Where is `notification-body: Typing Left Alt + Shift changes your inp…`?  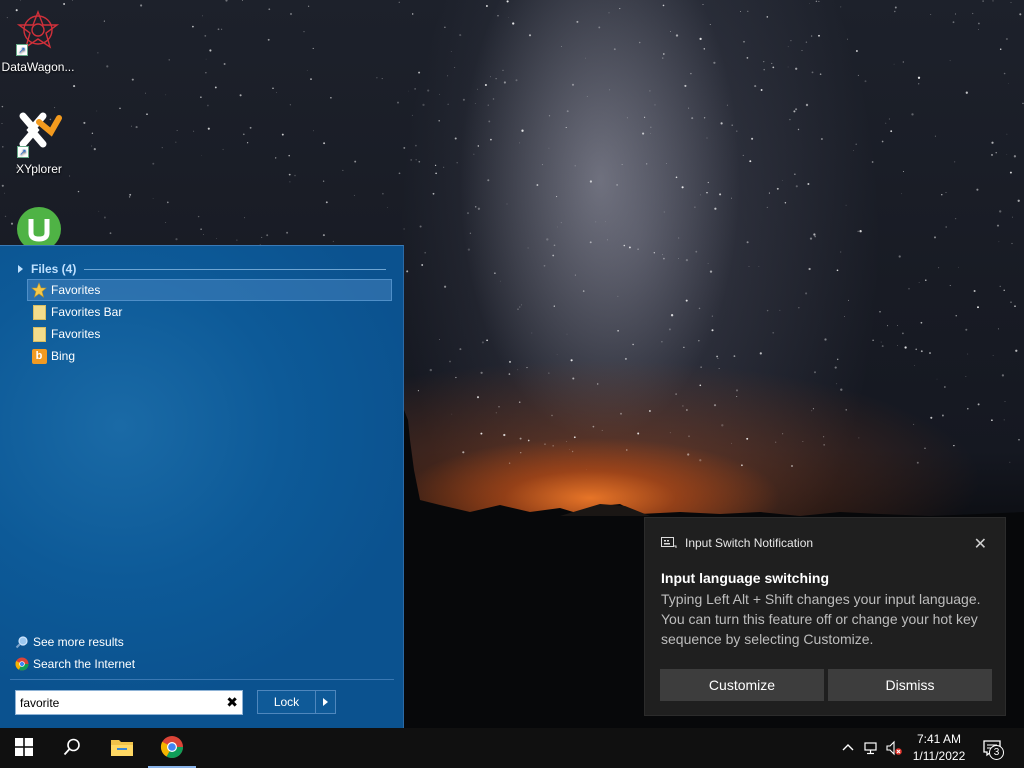 notification-body: Typing Left Alt + Shift changes your inp… is located at coordinates (821, 619).